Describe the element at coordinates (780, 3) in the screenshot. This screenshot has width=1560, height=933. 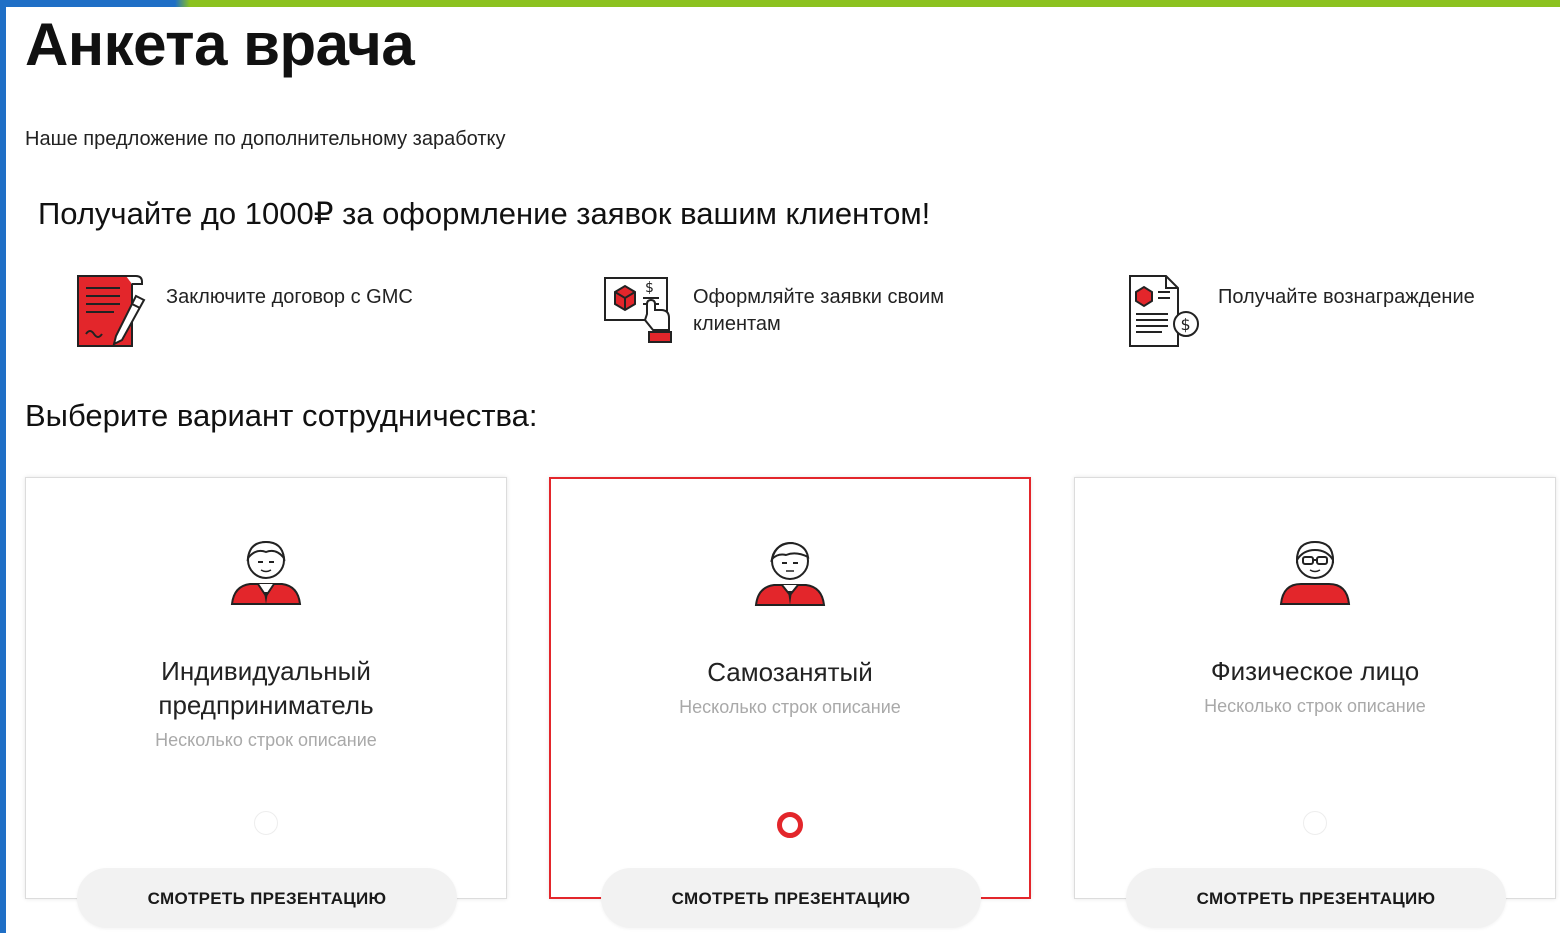
I see `top-accent-bar` at that location.